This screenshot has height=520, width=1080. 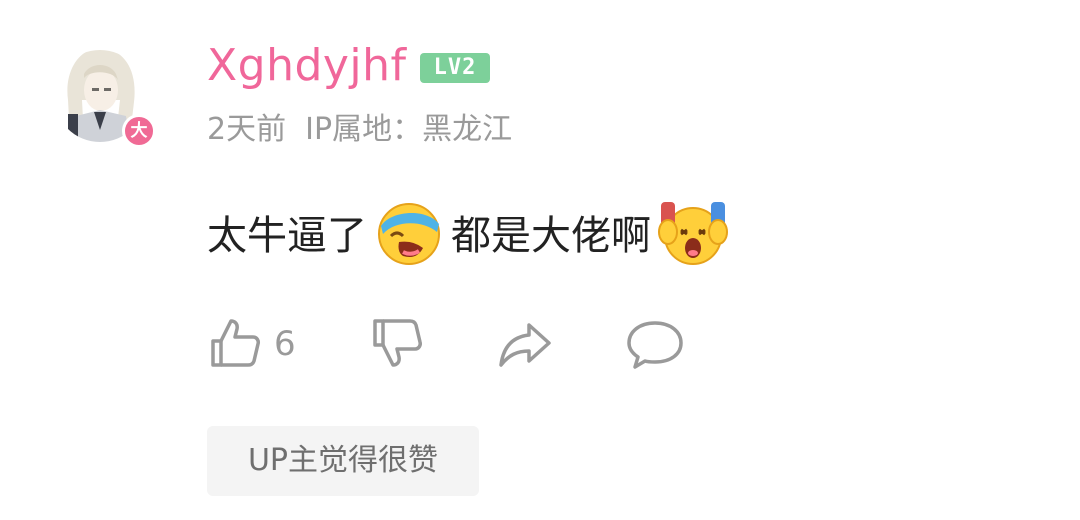 I want to click on share-arrow-icon, so click(x=525, y=345).